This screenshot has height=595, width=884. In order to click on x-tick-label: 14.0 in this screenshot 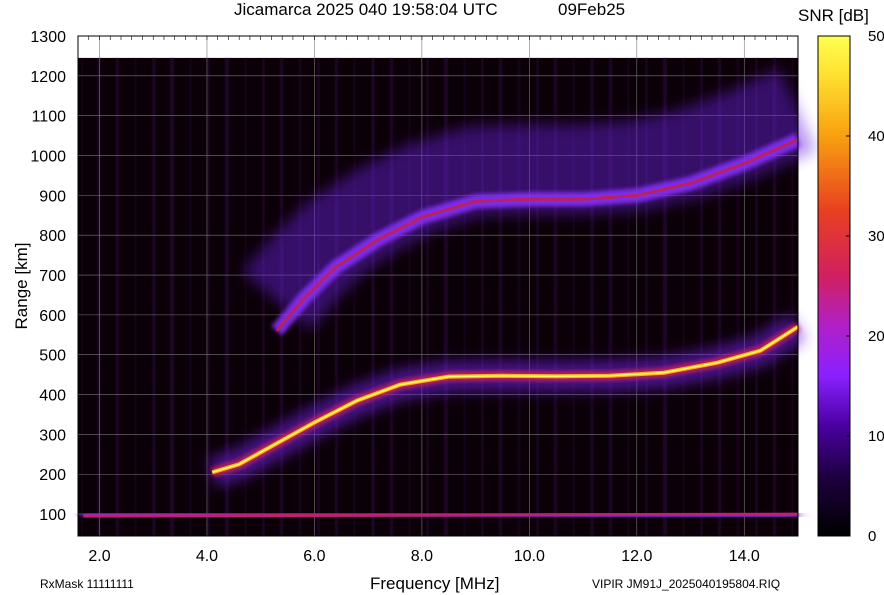, I will do `click(744, 556)`.